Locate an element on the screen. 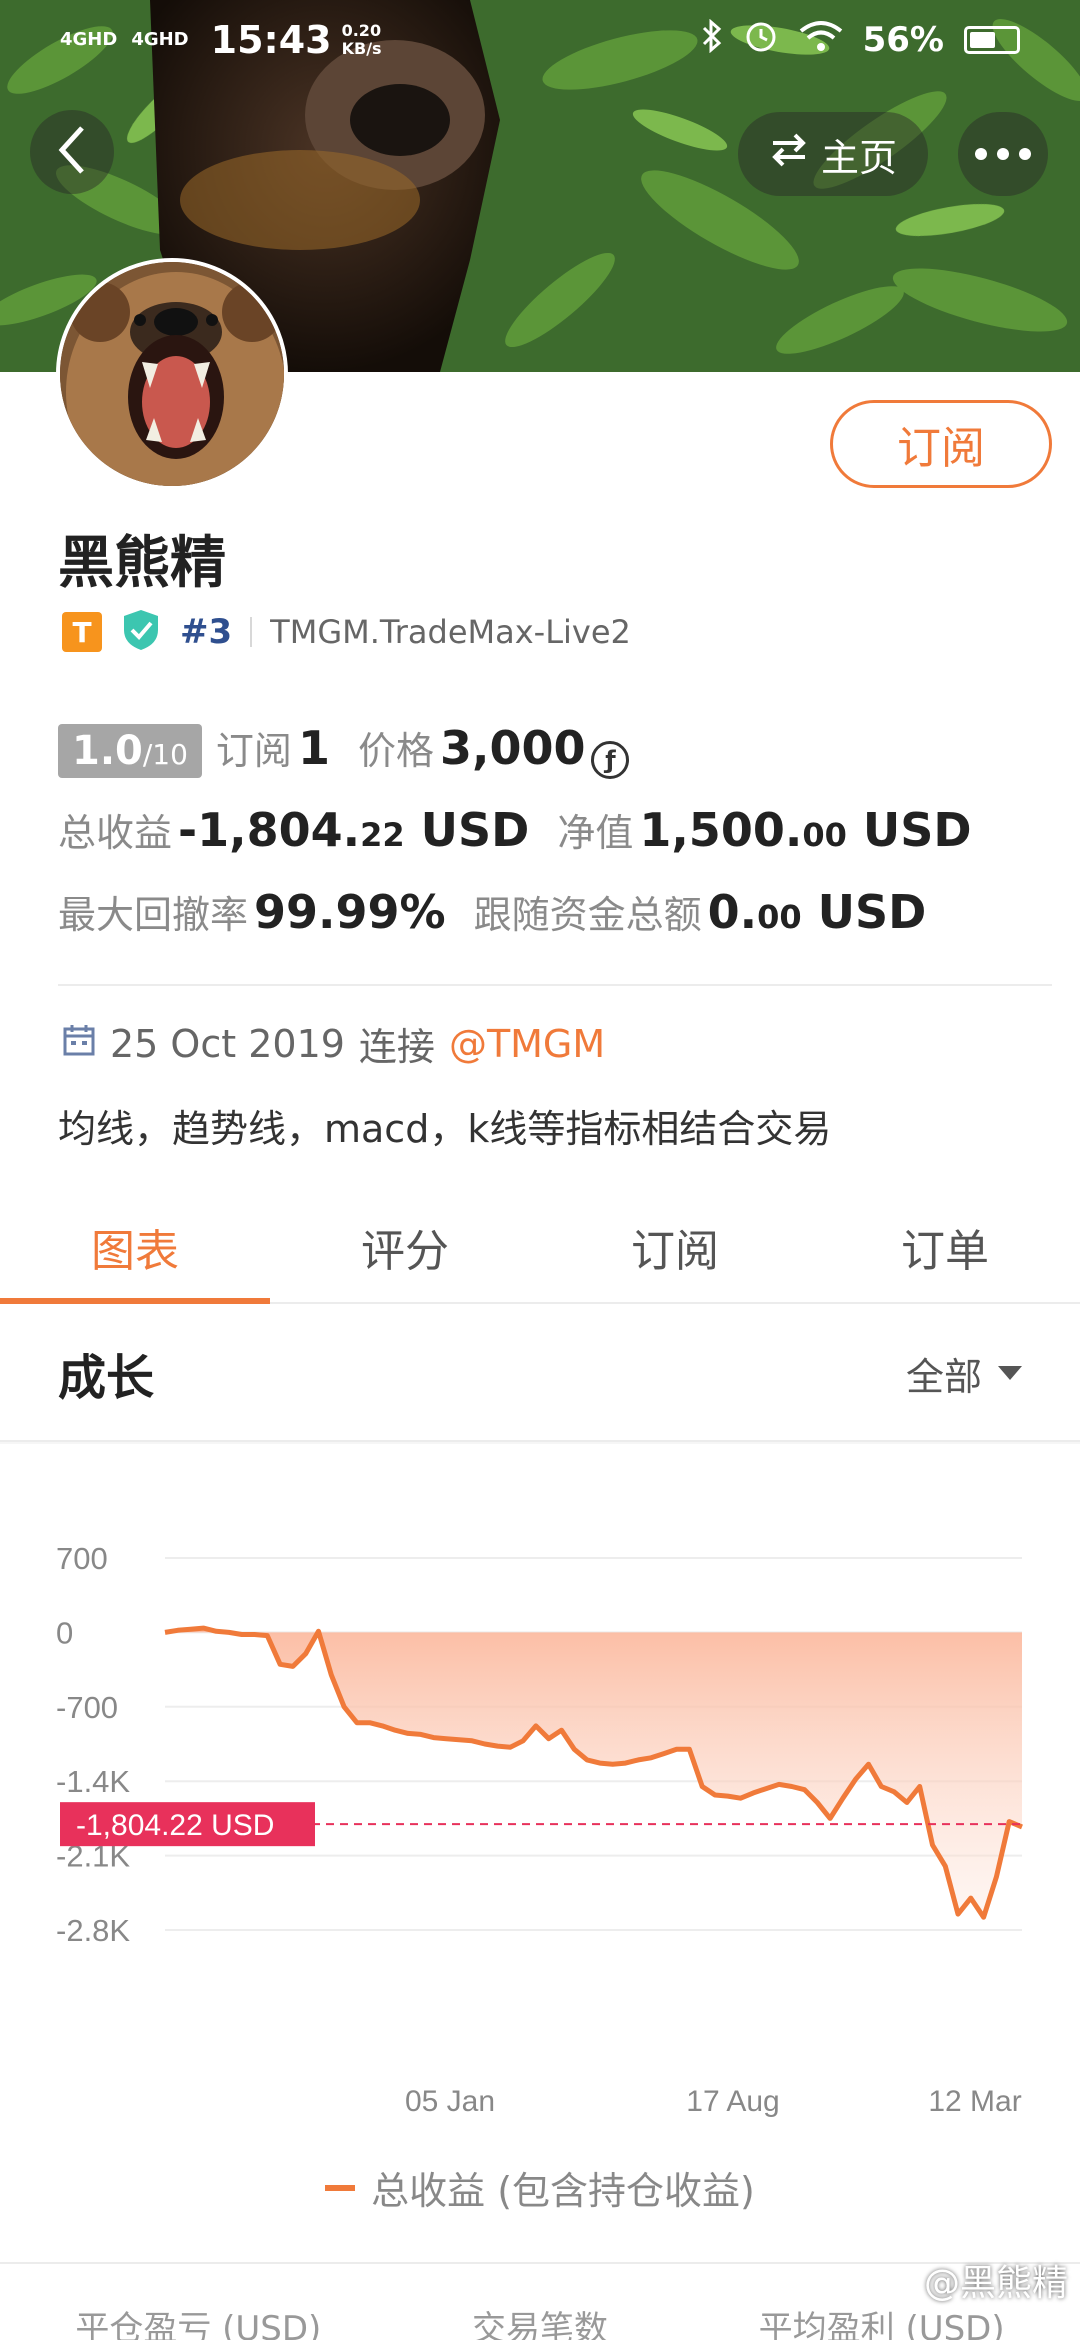  total-profit-unit: USD is located at coordinates (475, 830).